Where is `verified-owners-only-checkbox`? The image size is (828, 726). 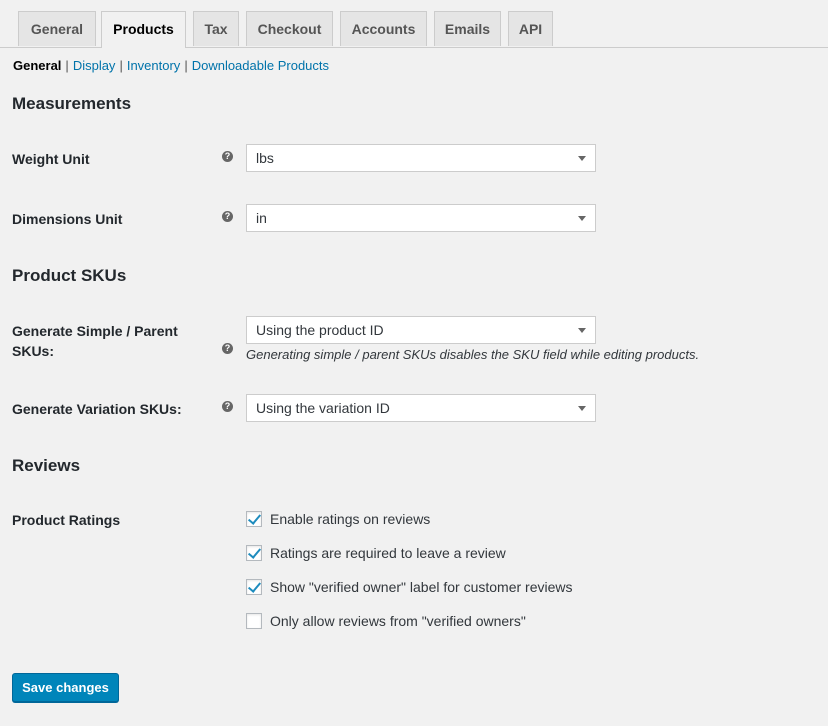 verified-owners-only-checkbox is located at coordinates (254, 621).